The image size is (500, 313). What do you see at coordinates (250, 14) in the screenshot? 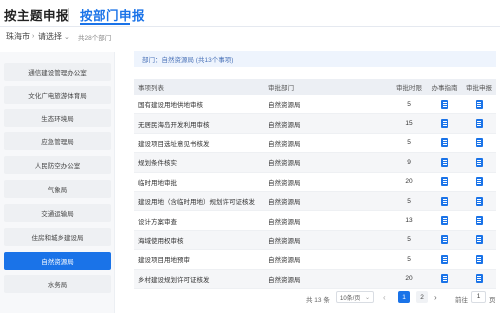
I see `top-tab-bar: 按主题申报 按部门申报` at bounding box center [250, 14].